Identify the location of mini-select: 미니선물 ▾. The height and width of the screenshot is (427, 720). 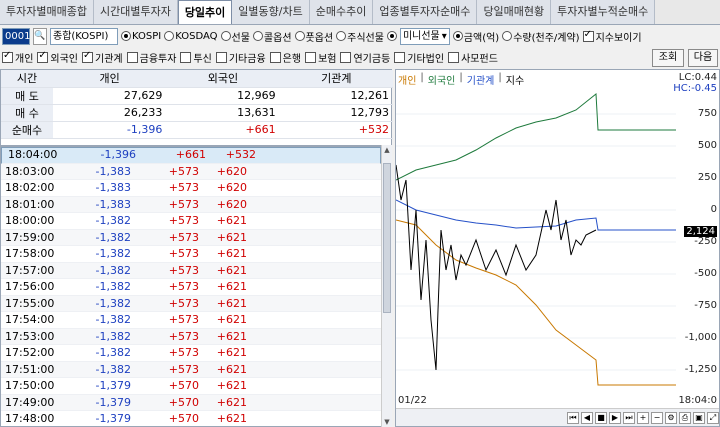
(424, 36).